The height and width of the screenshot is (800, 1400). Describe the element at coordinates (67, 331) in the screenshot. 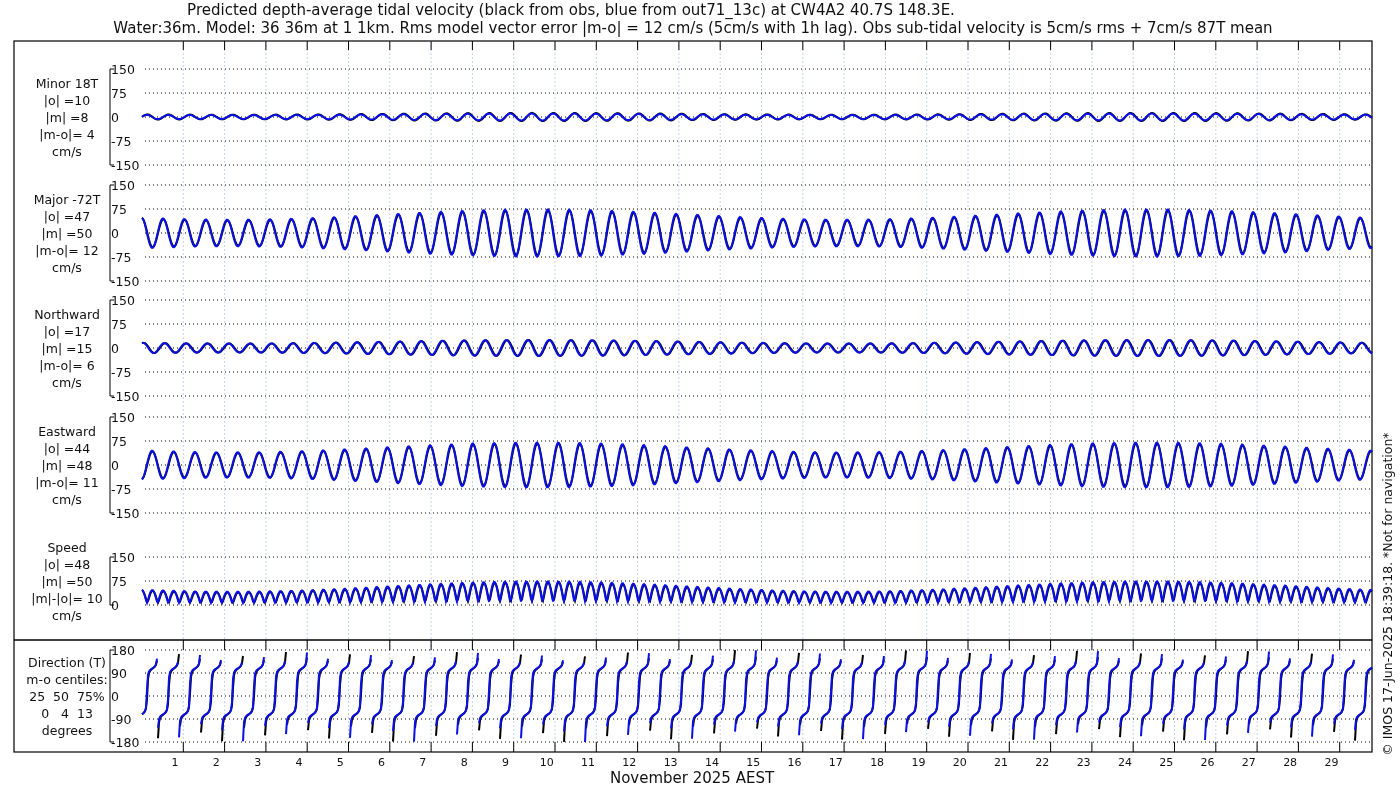

I see `panel-label: |o| =17` at that location.